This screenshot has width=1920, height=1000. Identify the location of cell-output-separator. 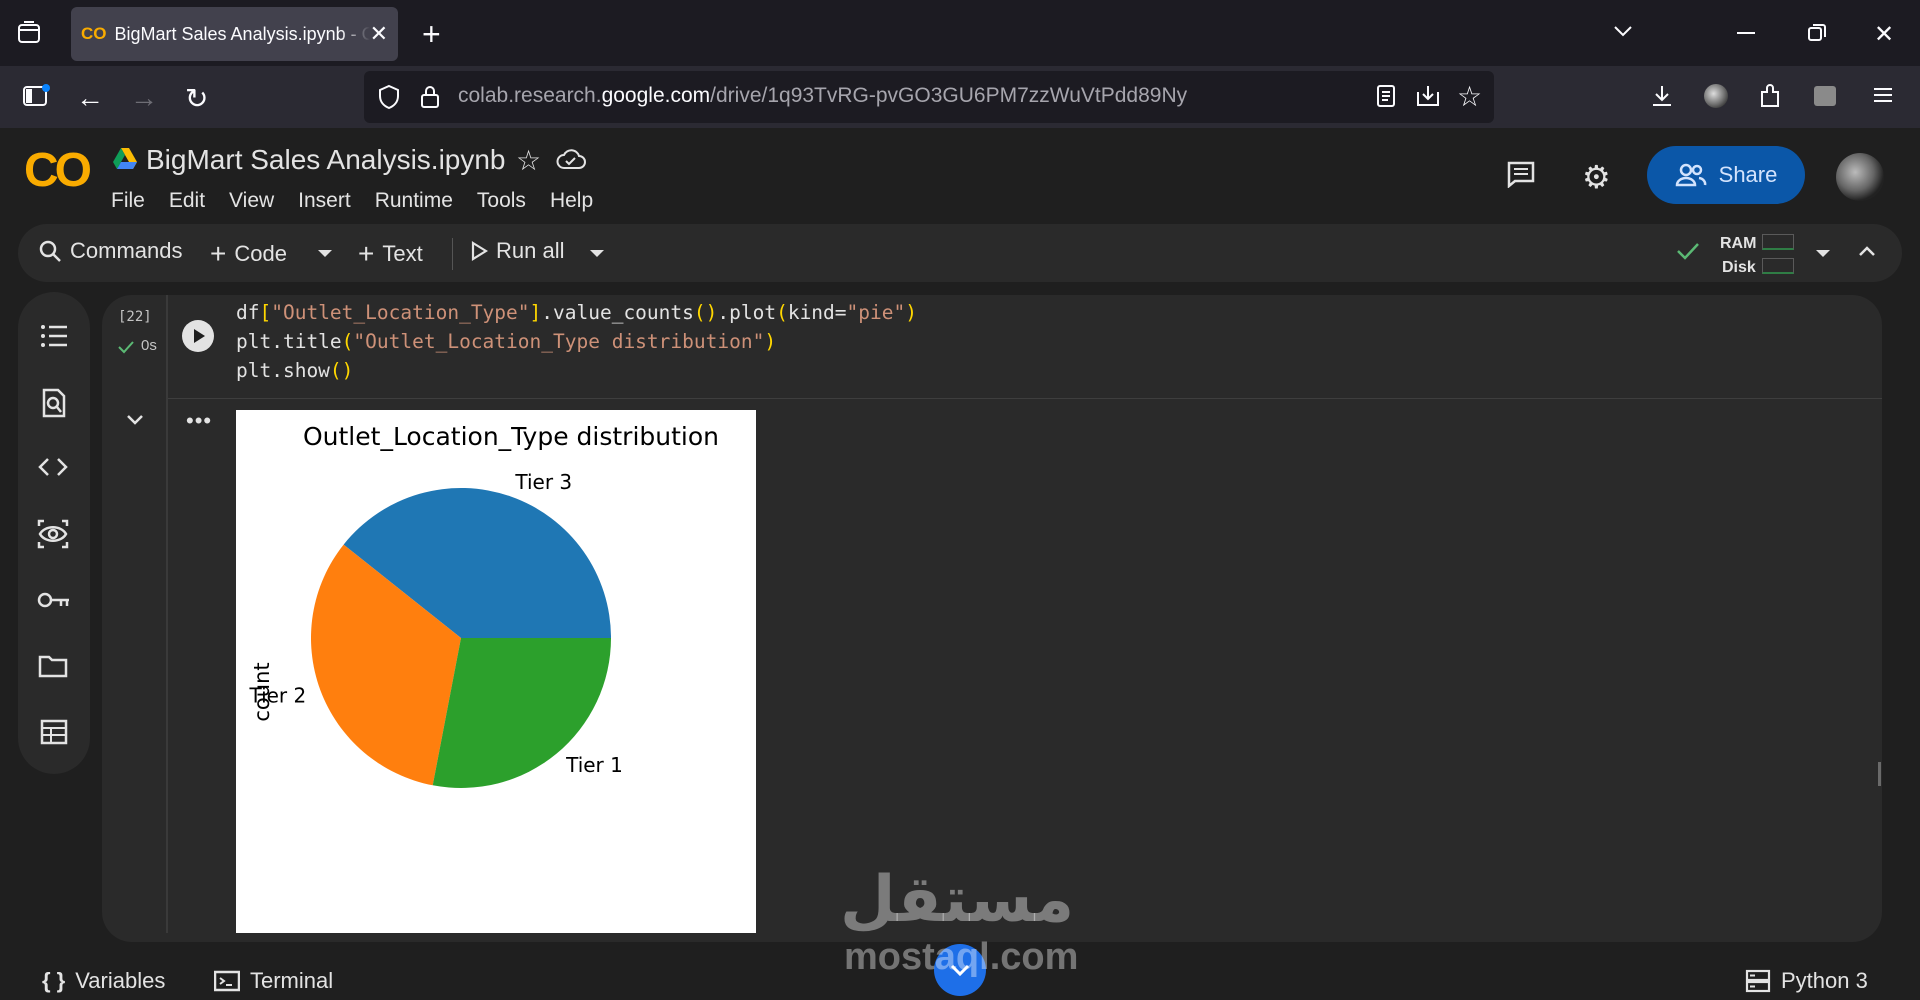
(1025, 398).